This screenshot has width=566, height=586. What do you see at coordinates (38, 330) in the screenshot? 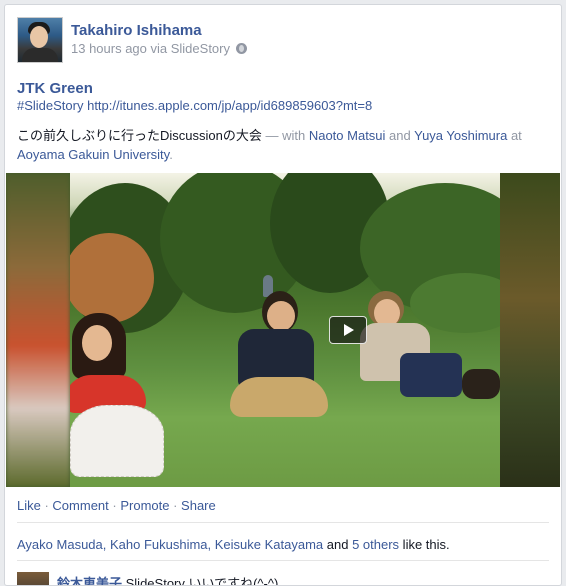
I see `media-blur-left` at bounding box center [38, 330].